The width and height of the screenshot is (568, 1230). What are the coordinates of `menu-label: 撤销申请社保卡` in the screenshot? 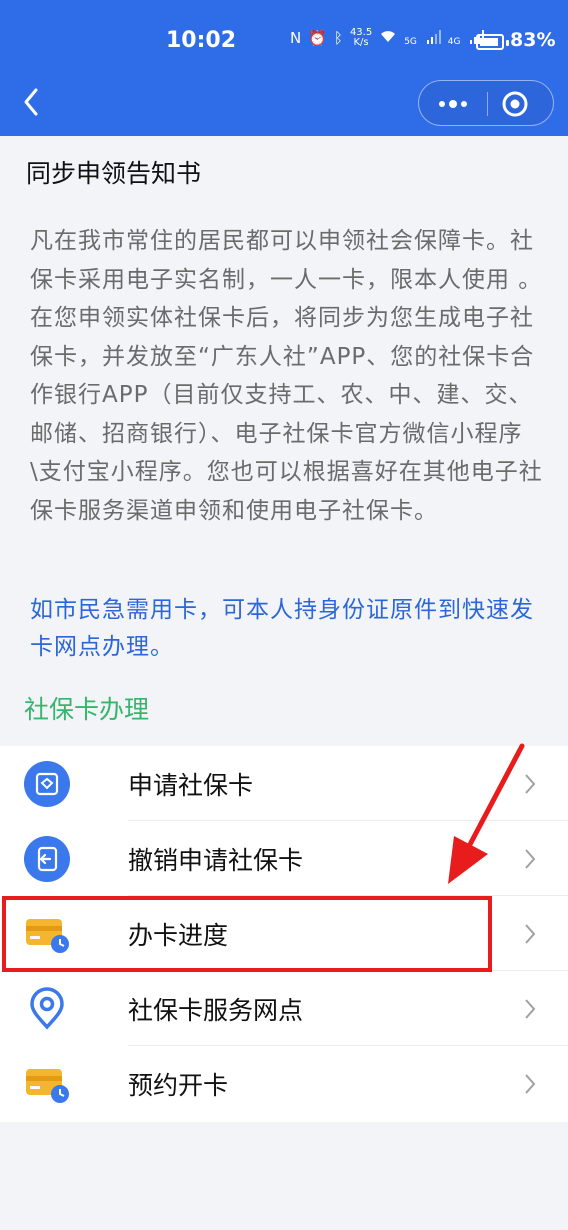 It's located at (216, 860).